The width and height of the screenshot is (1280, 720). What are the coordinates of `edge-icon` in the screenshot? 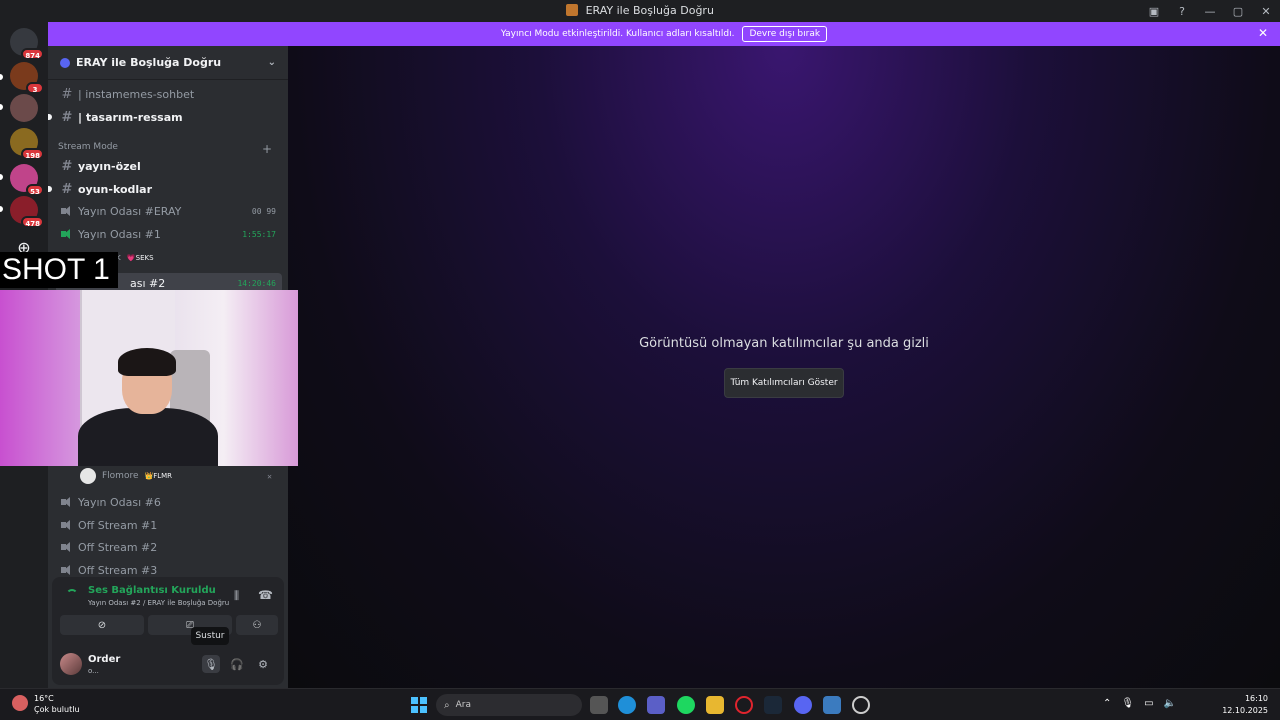 It's located at (627, 705).